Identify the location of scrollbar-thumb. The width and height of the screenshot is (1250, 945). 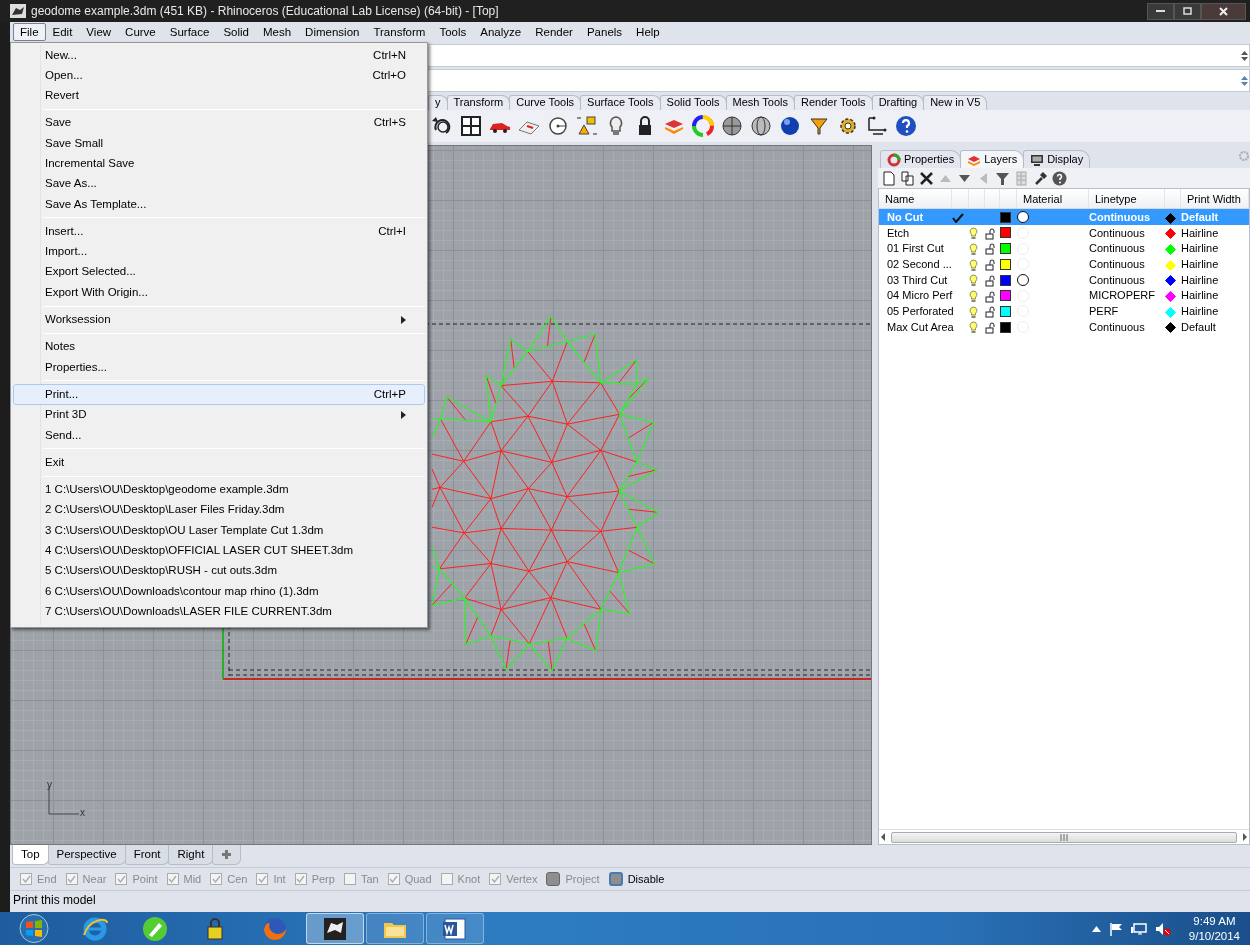
(1064, 837).